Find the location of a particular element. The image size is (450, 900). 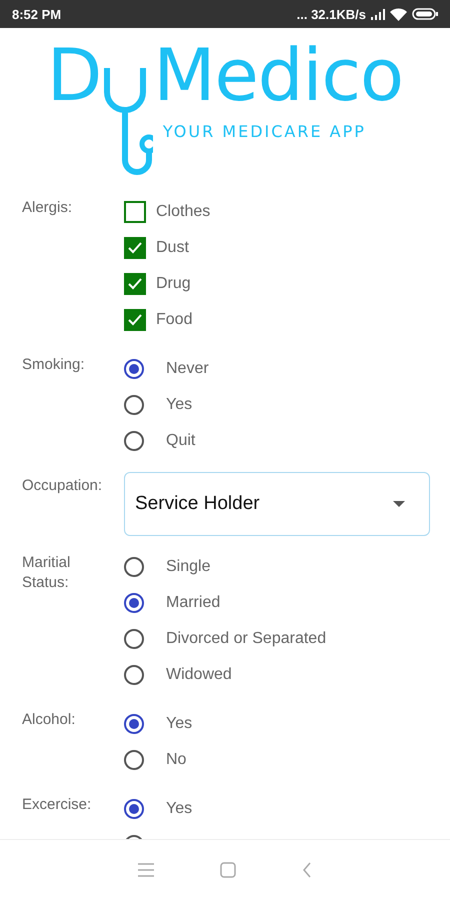

option-label: Divorced or Separated is located at coordinates (246, 639).